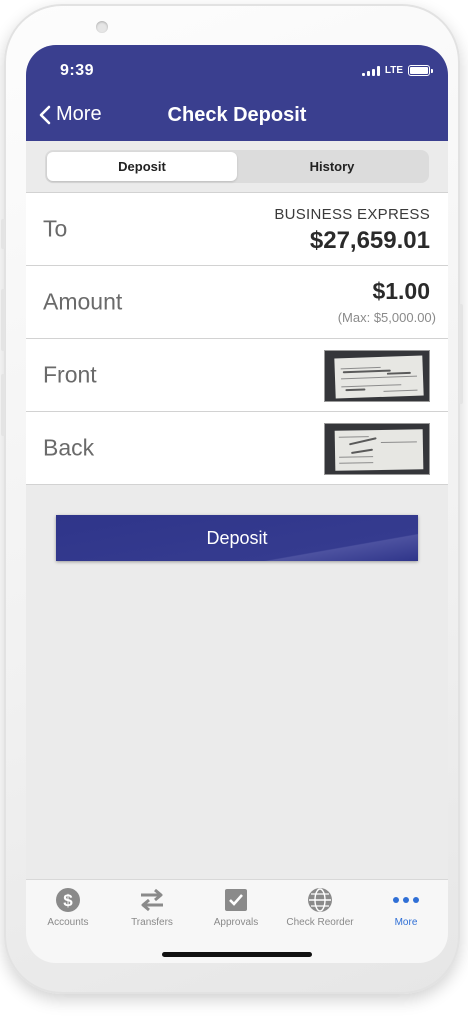 The height and width of the screenshot is (1024, 468). What do you see at coordinates (406, 900) in the screenshot?
I see `more-dots-icon` at bounding box center [406, 900].